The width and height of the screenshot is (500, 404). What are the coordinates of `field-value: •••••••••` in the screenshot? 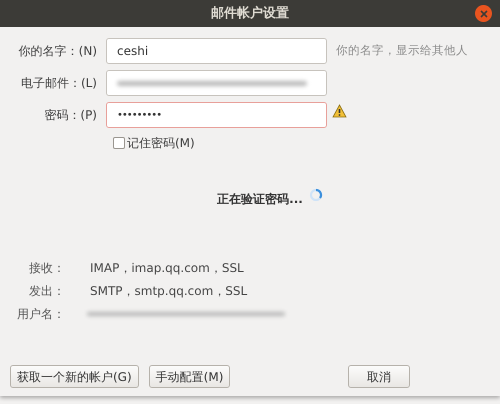 It's located at (139, 115).